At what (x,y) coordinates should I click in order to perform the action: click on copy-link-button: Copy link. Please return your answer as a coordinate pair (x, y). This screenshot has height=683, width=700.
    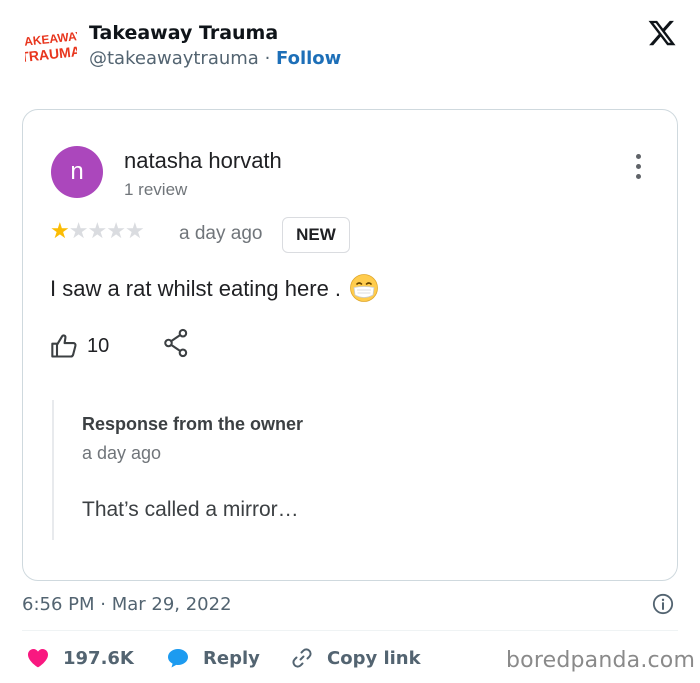
    Looking at the image, I should click on (355, 658).